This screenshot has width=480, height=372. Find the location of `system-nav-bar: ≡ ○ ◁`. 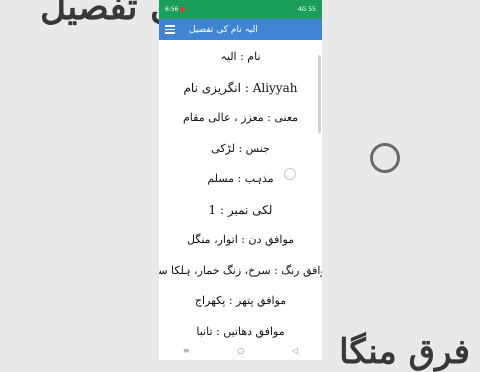

system-nav-bar: ≡ ○ ◁ is located at coordinates (240, 350).